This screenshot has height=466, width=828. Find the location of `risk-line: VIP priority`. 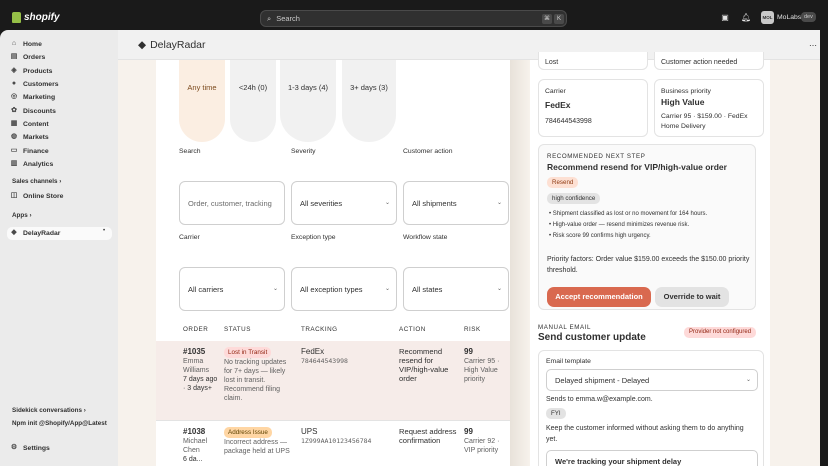

risk-line: VIP priority is located at coordinates (481, 450).